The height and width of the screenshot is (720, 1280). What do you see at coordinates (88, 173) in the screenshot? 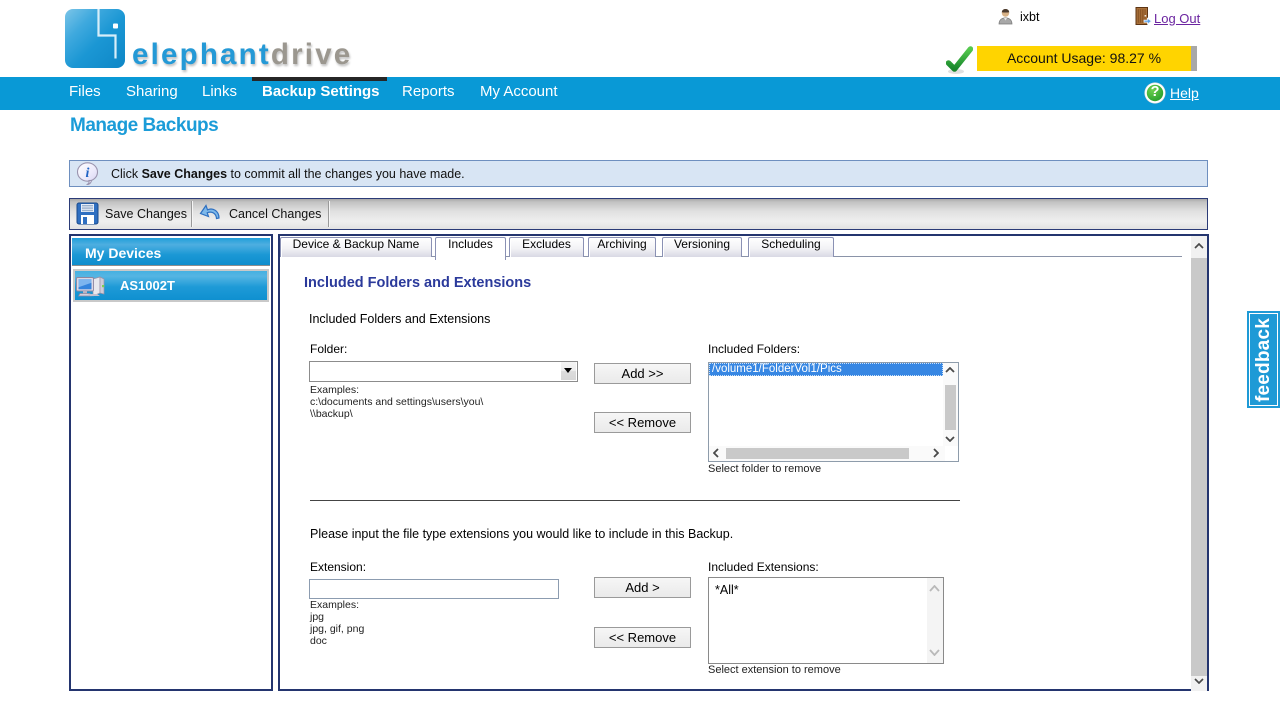
I see `svg-text: i` at bounding box center [88, 173].